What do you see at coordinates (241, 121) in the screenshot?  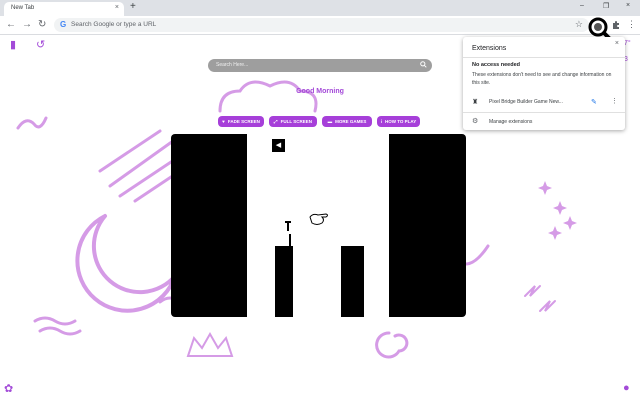 I see `fade-screen-button: ♥ FADE SCREEN` at bounding box center [241, 121].